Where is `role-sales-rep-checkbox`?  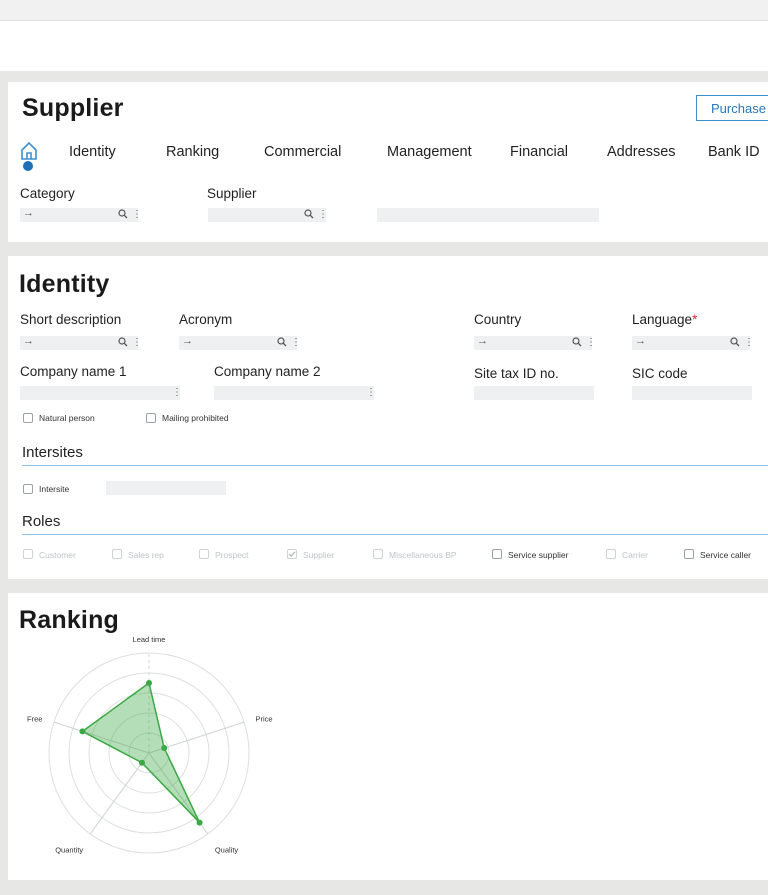 role-sales-rep-checkbox is located at coordinates (117, 554).